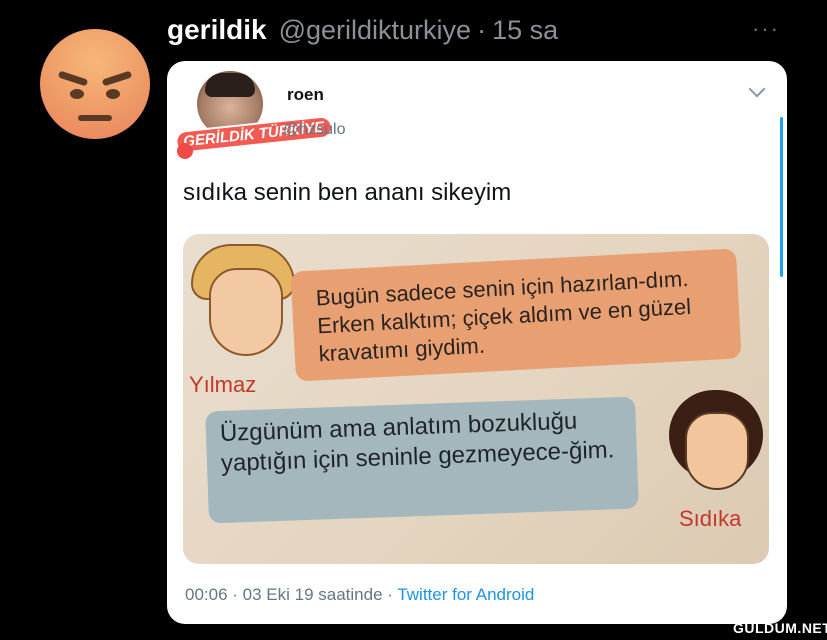 This screenshot has height=640, width=827. What do you see at coordinates (77, 94) in the screenshot?
I see `angry-eye-left` at bounding box center [77, 94].